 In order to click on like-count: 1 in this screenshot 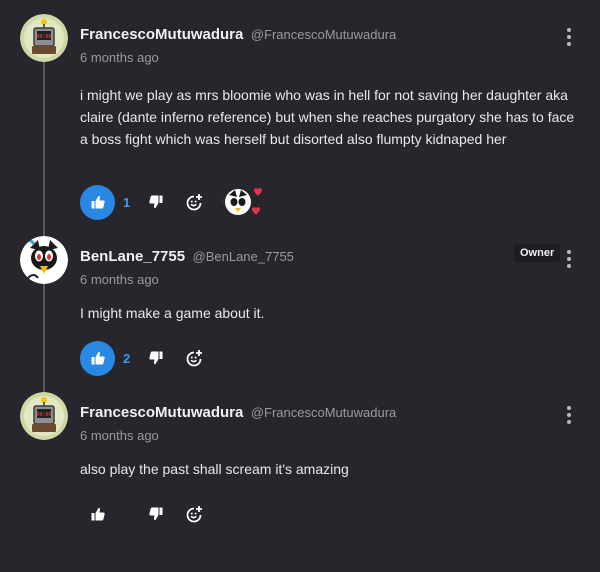, I will do `click(127, 202)`.